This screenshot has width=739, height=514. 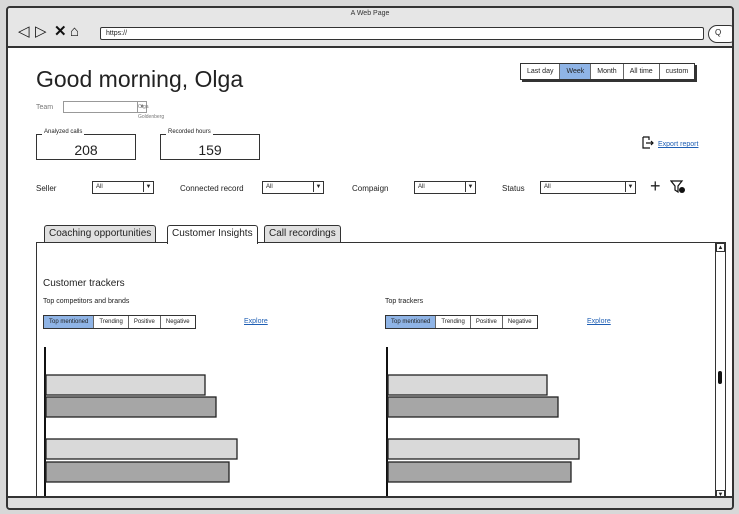 I want to click on title-bar: A Web Page ◁ ▷ ✕ ⌂ https:// Q, so click(x=370, y=28).